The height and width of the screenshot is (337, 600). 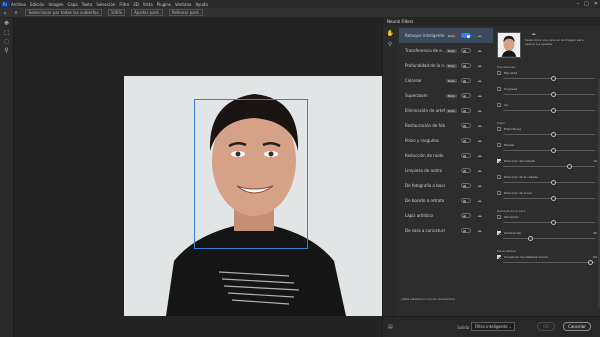 What do you see at coordinates (446, 185) in the screenshot?
I see `filter-item: De fotografía a boceto ☁` at bounding box center [446, 185].